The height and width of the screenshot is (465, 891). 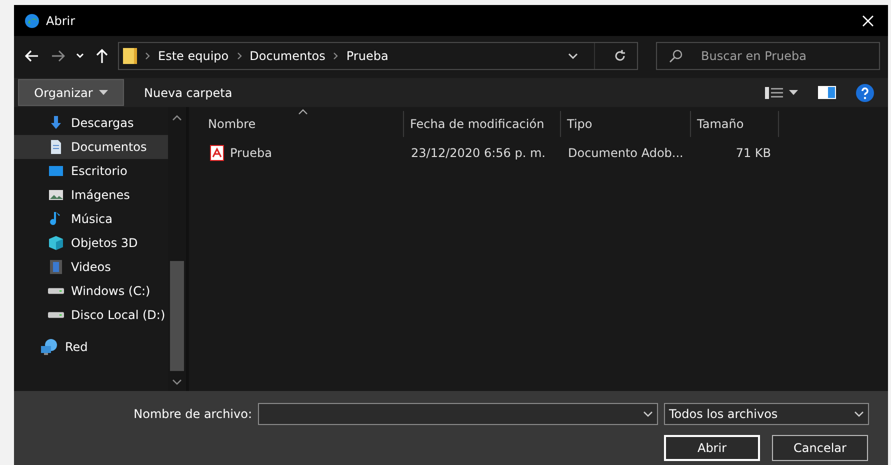 I want to click on sidebar-item: Documentos, so click(x=91, y=147).